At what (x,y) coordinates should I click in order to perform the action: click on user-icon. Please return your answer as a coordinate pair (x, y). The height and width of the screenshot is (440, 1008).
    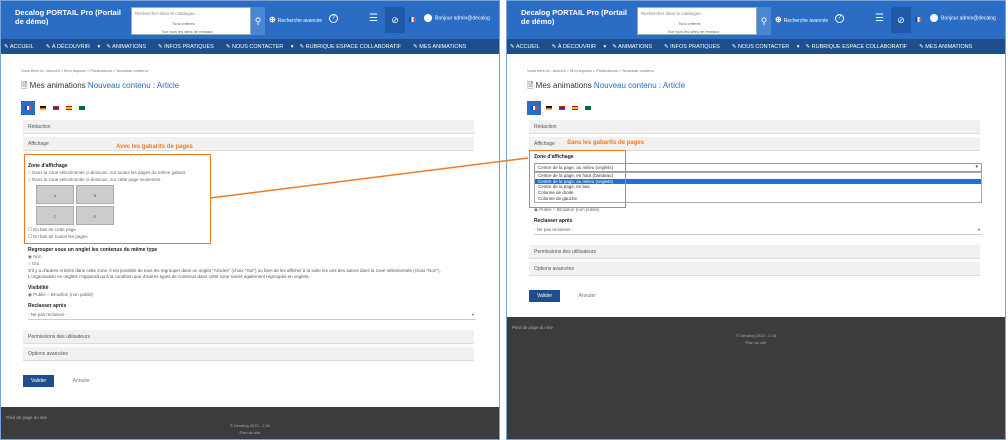
    Looking at the image, I should click on (934, 18).